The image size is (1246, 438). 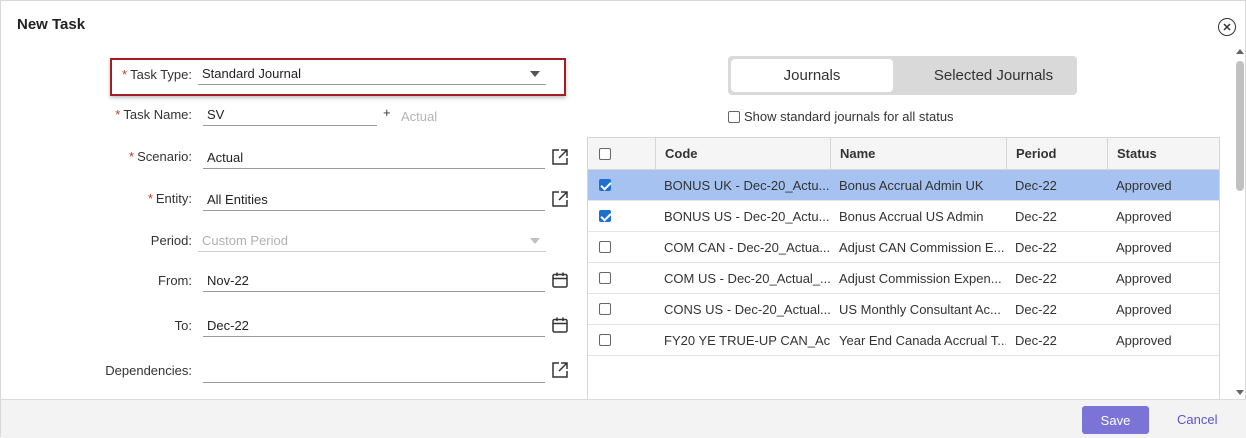 What do you see at coordinates (1240, 126) in the screenshot?
I see `scrollbar-thumb` at bounding box center [1240, 126].